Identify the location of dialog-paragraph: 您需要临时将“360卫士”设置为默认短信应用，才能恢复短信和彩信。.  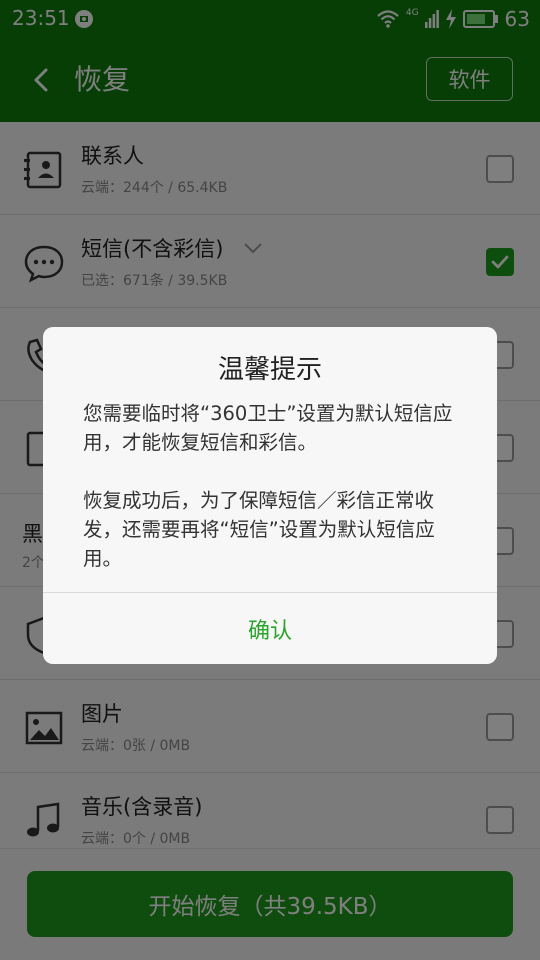
(268, 428).